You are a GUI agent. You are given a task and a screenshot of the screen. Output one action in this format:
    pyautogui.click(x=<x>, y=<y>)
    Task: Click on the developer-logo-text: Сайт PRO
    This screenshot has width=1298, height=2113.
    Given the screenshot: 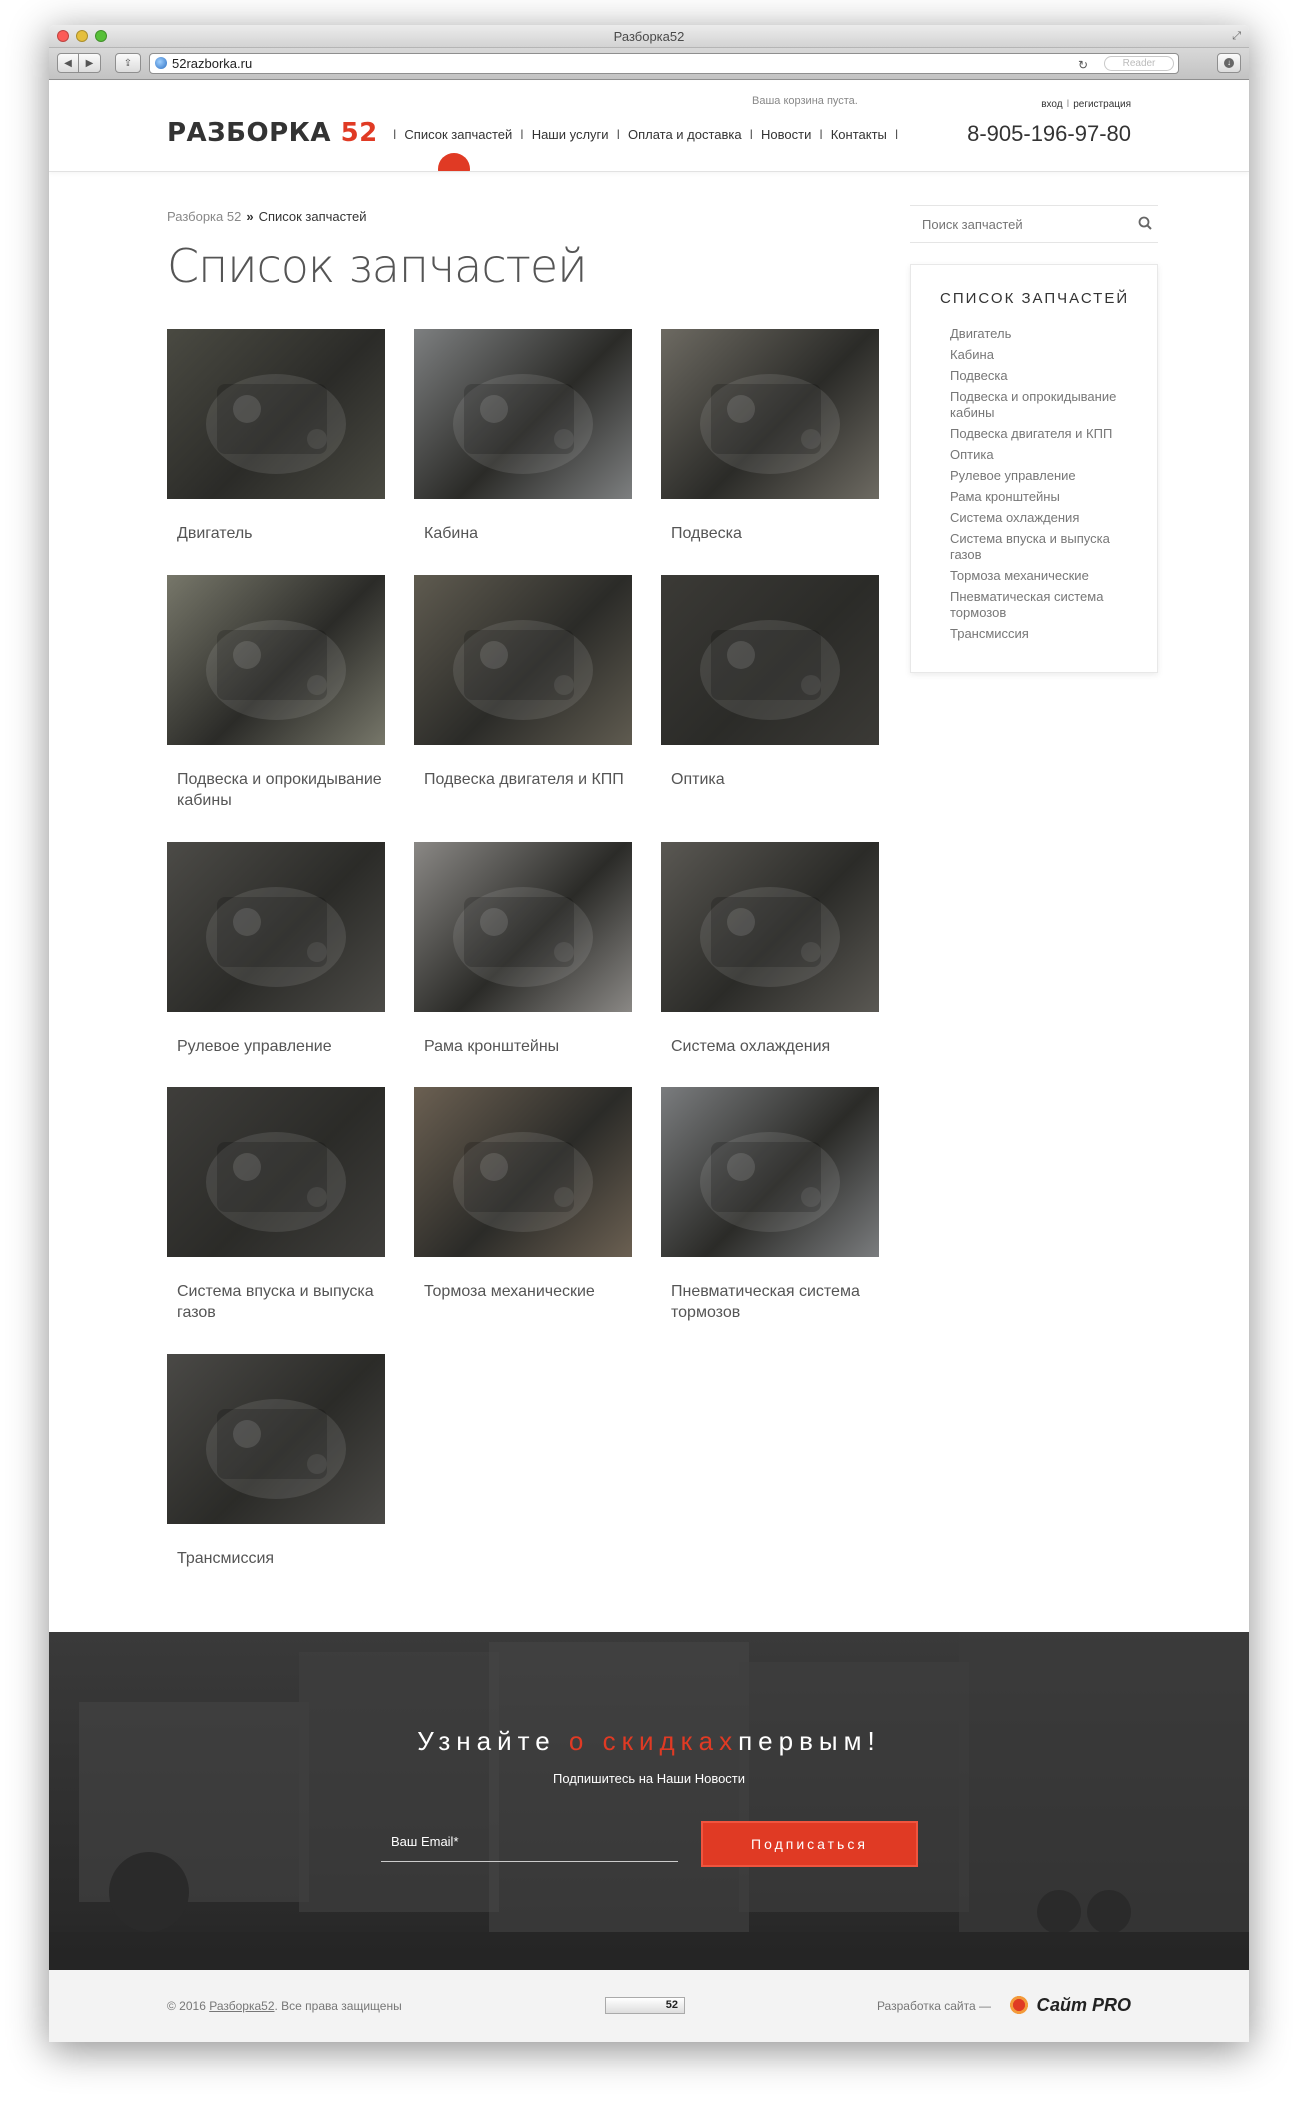 What is the action you would take?
    pyautogui.click(x=1083, y=2004)
    